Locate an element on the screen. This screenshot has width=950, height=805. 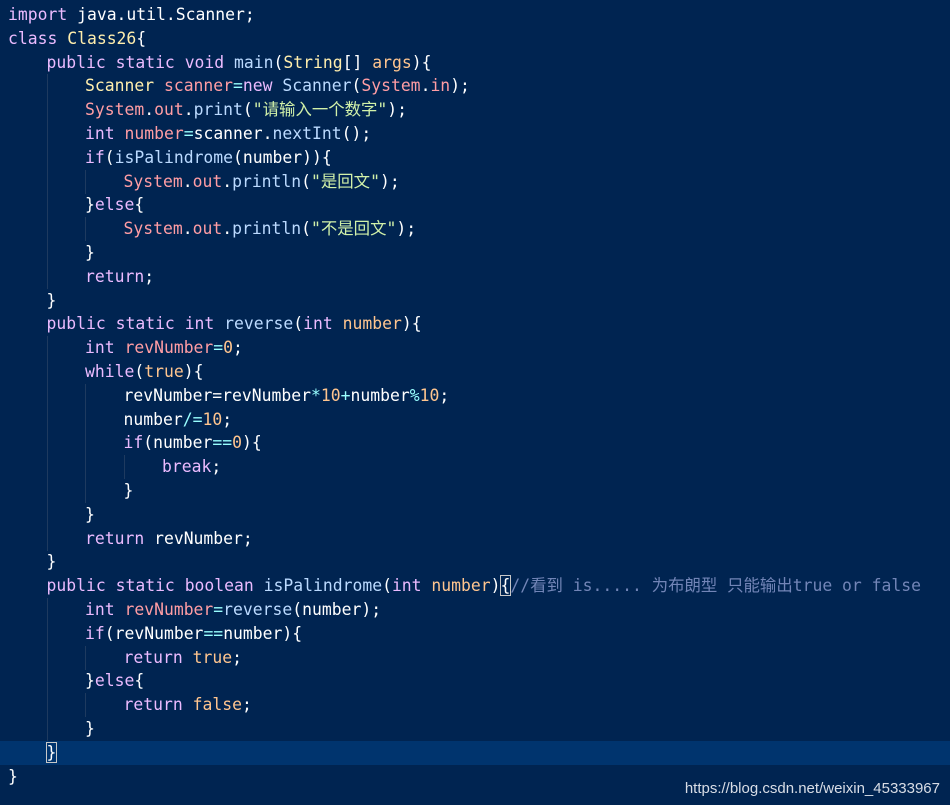
code-line: if(revNumber==number){ is located at coordinates (475, 633).